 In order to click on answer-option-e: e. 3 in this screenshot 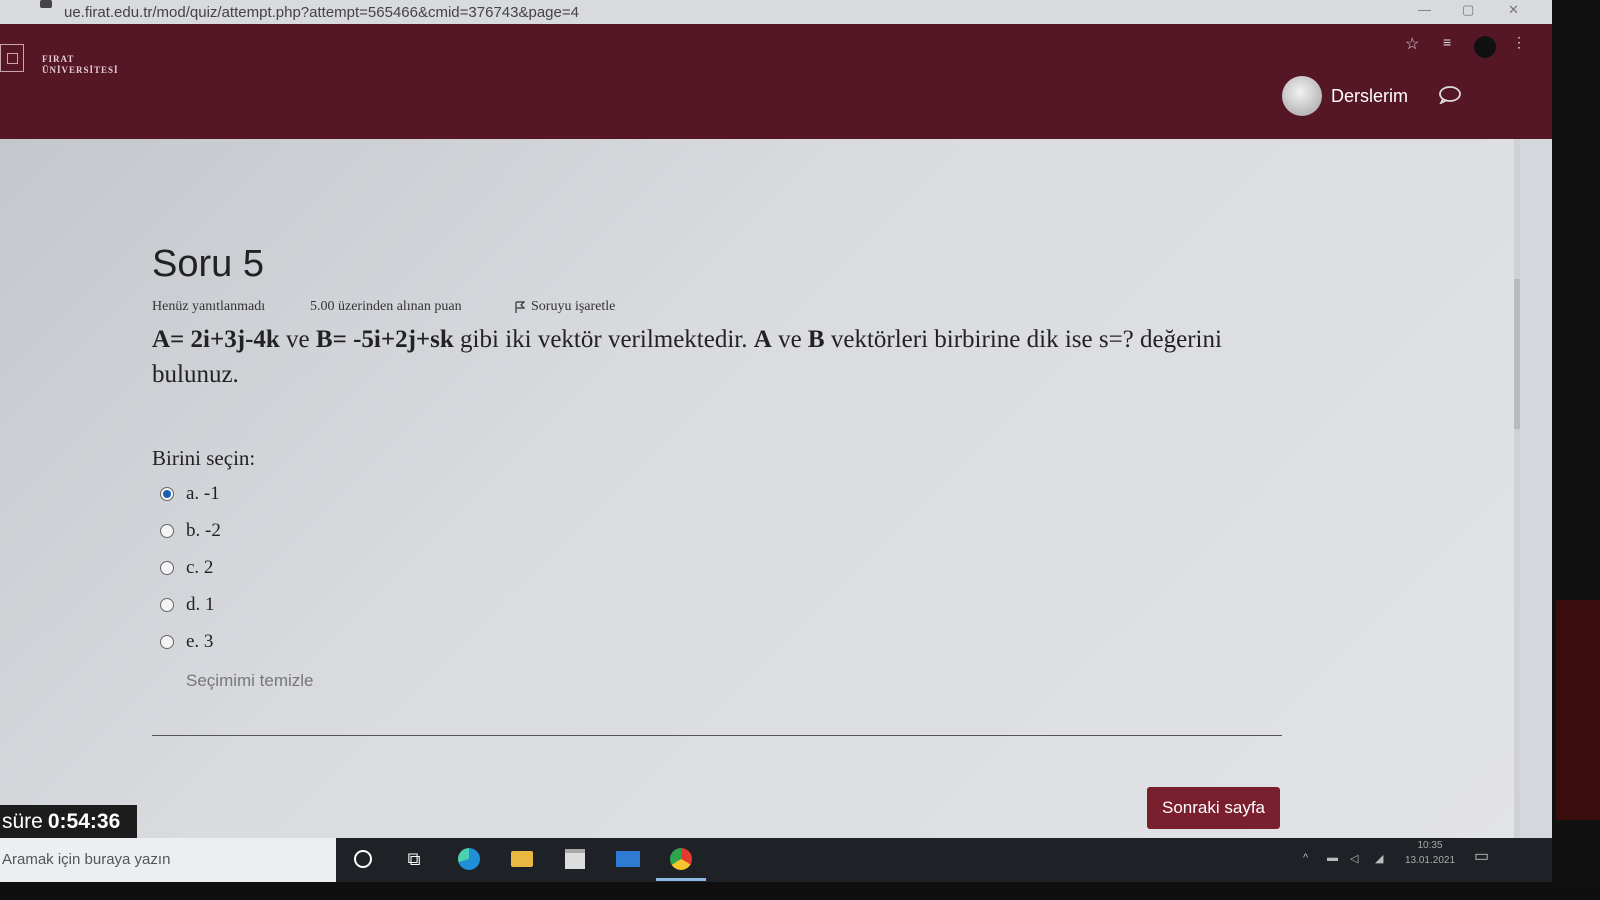, I will do `click(186, 642)`.